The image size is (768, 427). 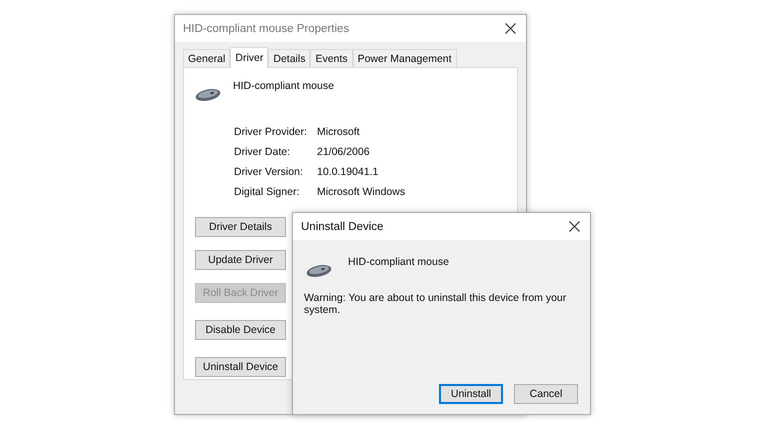 What do you see at coordinates (361, 192) in the screenshot?
I see `field-value: Microsoft Windows` at bounding box center [361, 192].